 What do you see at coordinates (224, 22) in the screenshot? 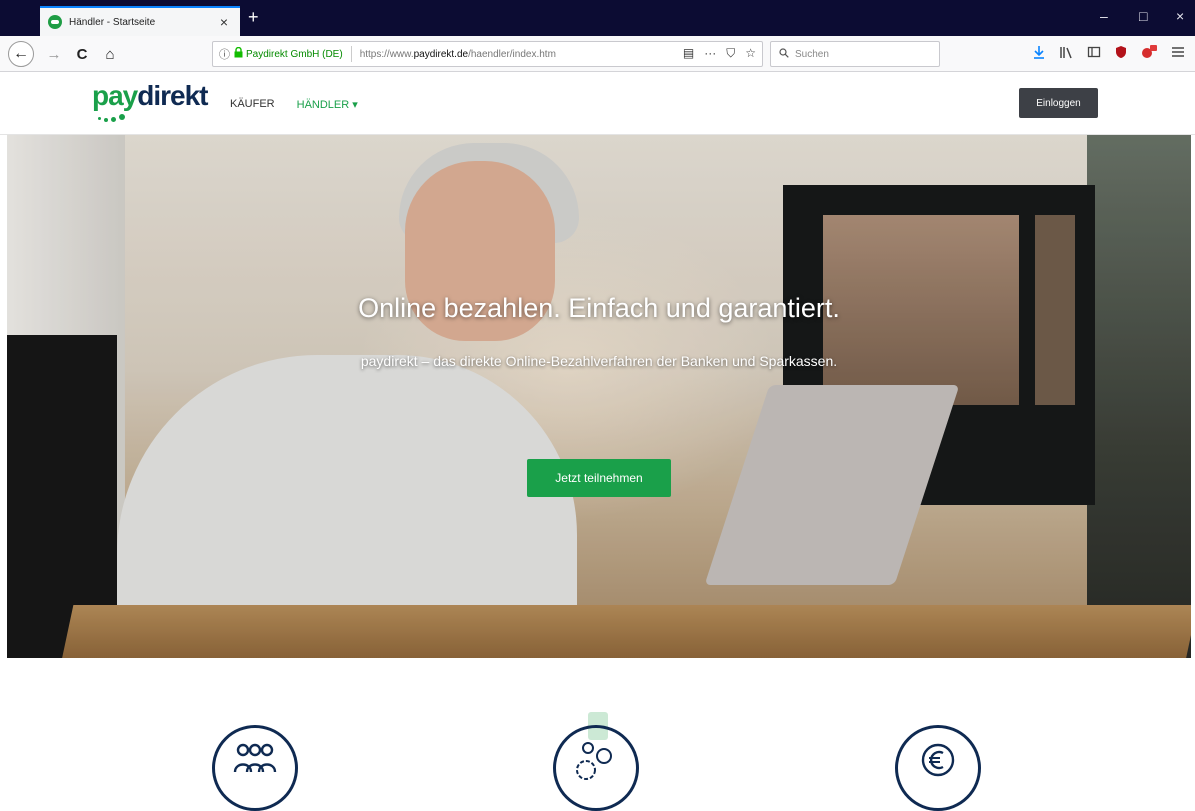
I see `tab-close-icon: ×` at bounding box center [224, 22].